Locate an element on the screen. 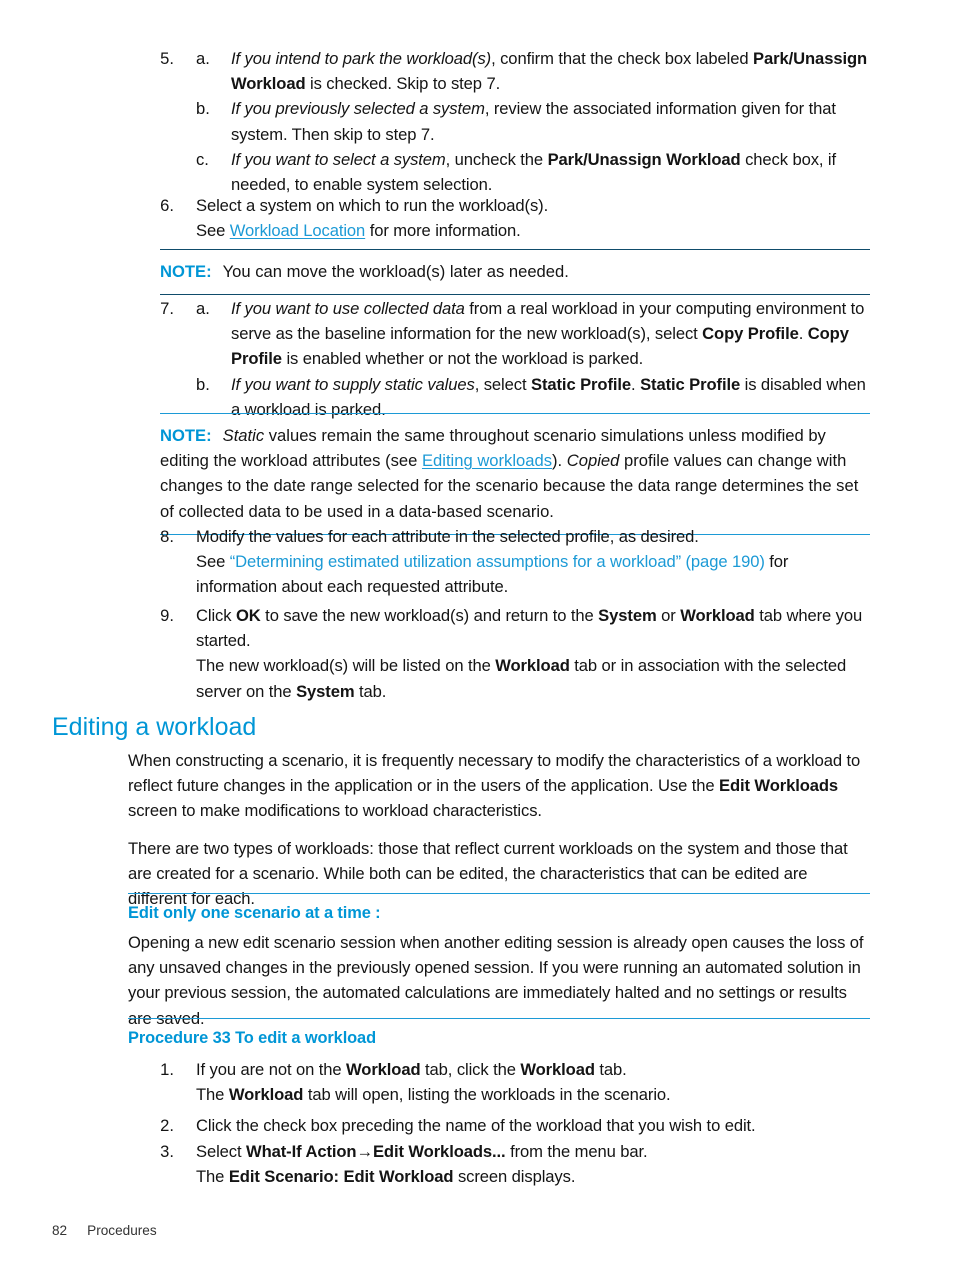 The height and width of the screenshot is (1271, 954). proc-s3-t1: Select is located at coordinates (221, 1151).